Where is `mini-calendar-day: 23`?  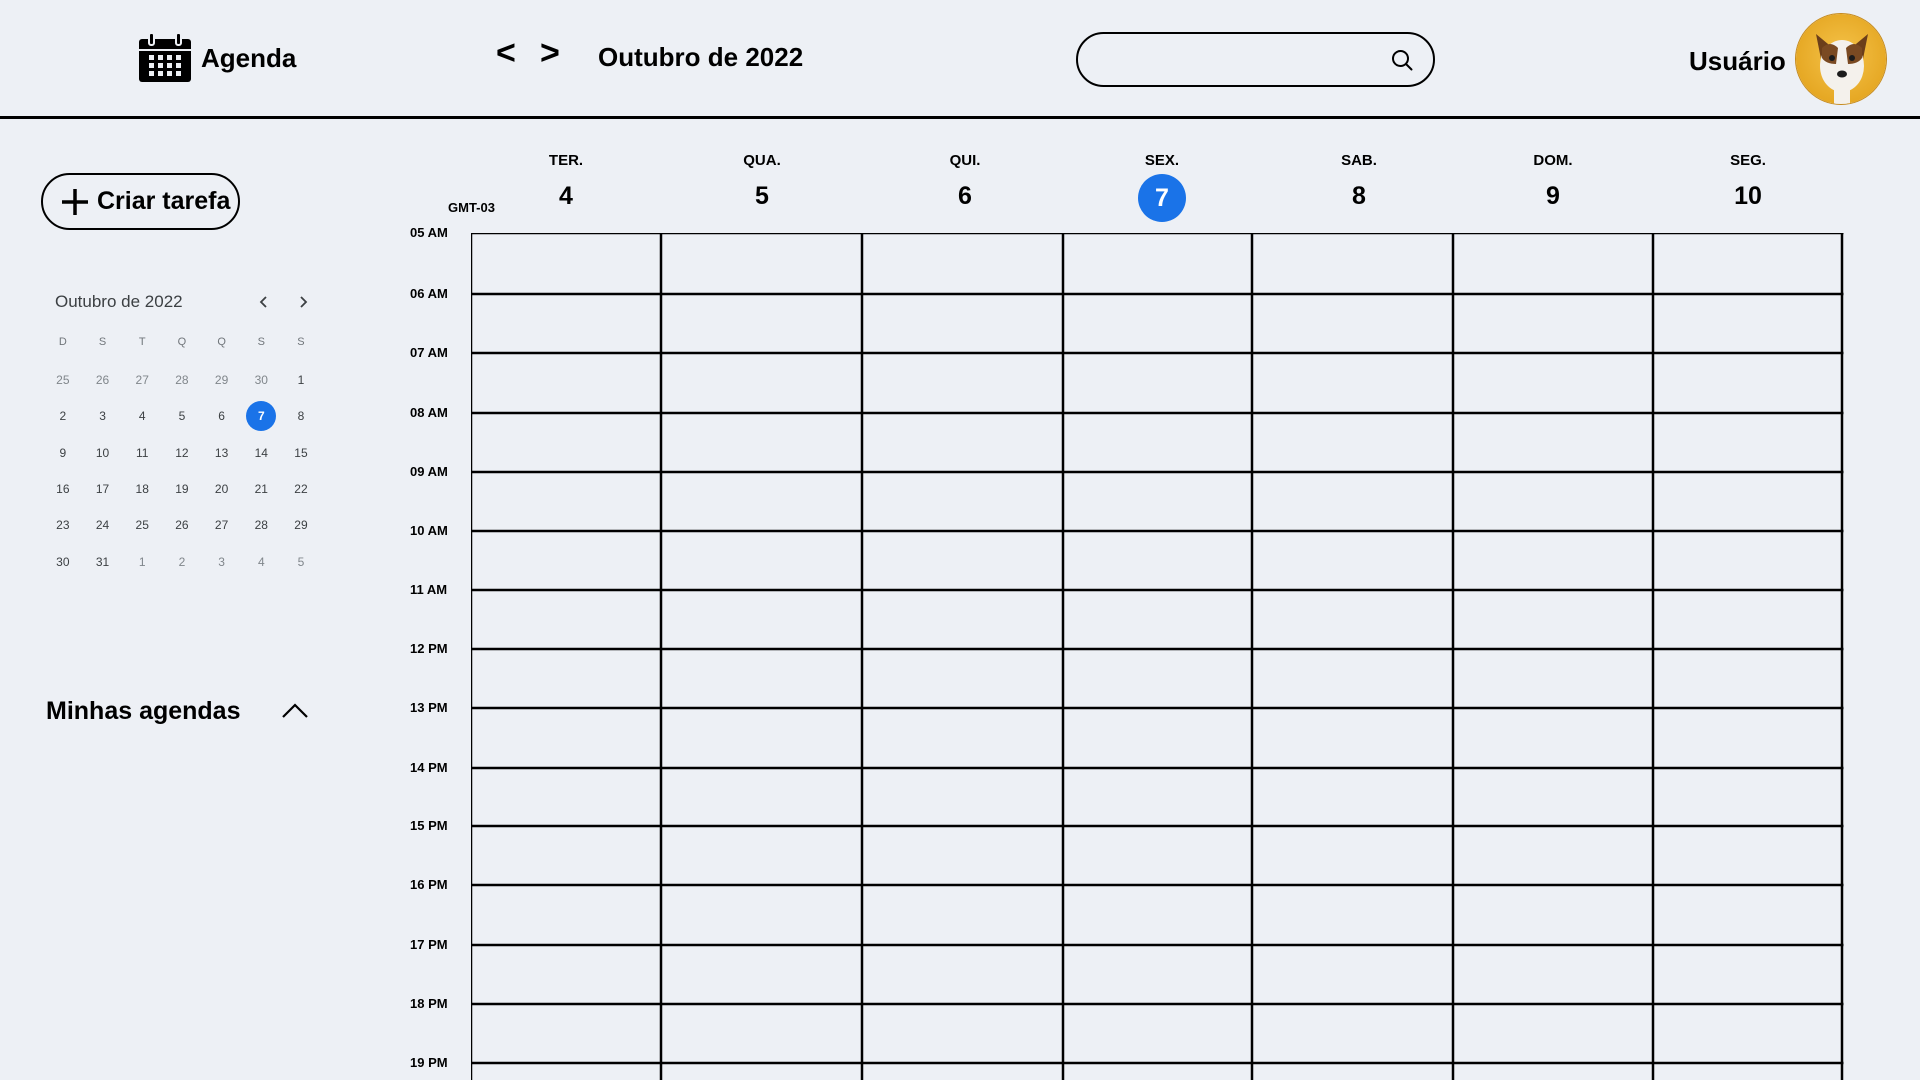 mini-calendar-day: 23 is located at coordinates (63, 525).